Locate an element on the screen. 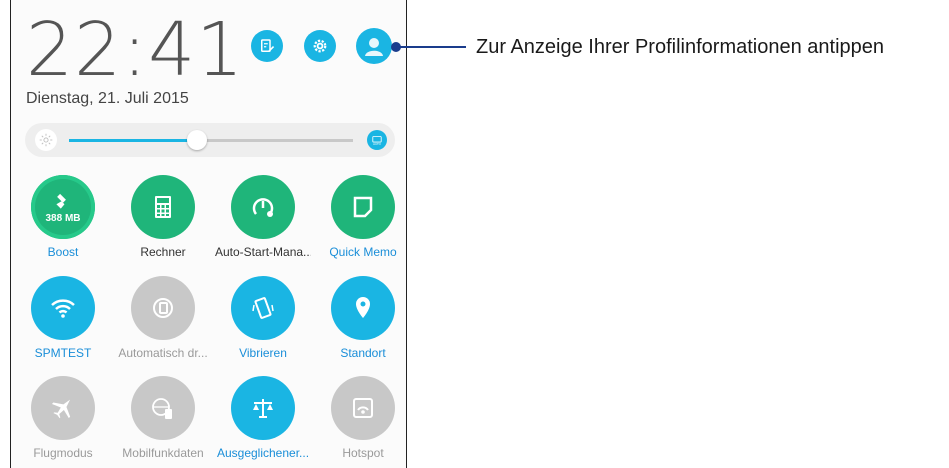  tile-vibrieren: Vibrieren is located at coordinates (263, 326).